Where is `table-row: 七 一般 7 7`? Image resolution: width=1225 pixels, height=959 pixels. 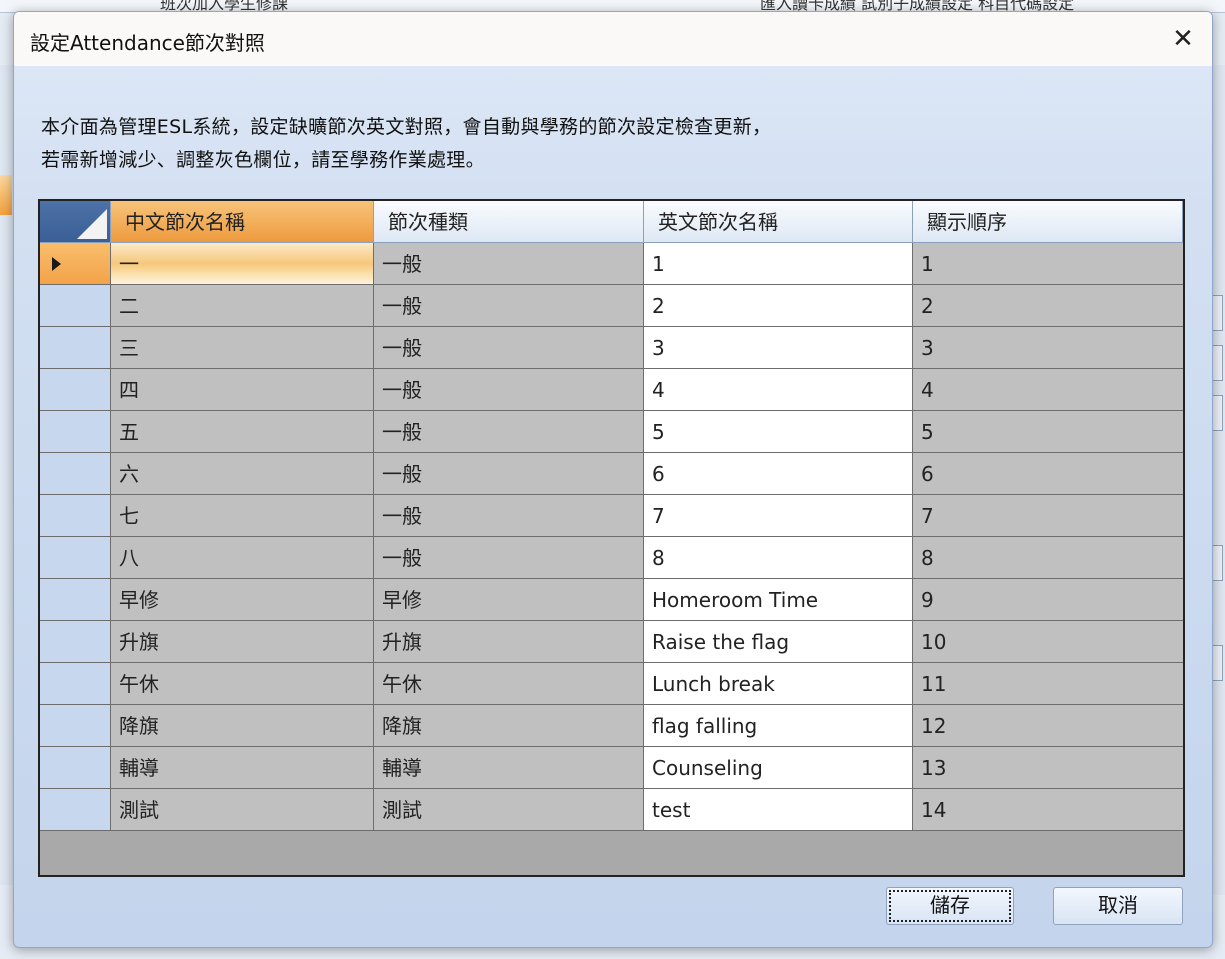 table-row: 七 一般 7 7 is located at coordinates (611, 516).